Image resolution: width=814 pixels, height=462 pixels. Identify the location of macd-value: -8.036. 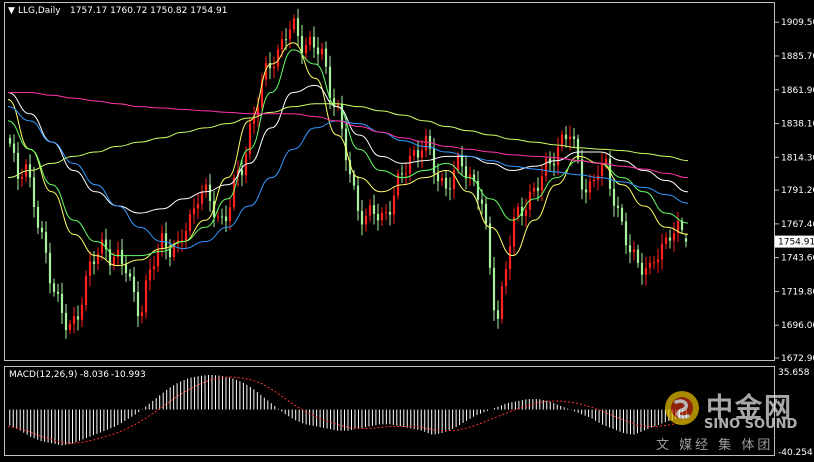
(94, 375).